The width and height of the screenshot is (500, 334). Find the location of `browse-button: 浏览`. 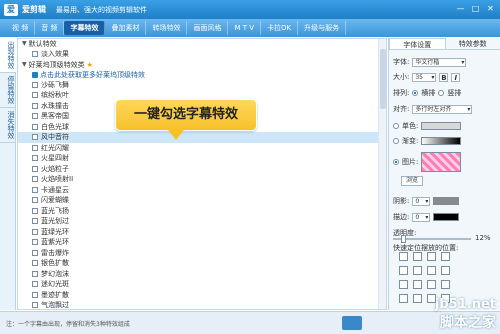

browse-button: 浏览 is located at coordinates (412, 181).